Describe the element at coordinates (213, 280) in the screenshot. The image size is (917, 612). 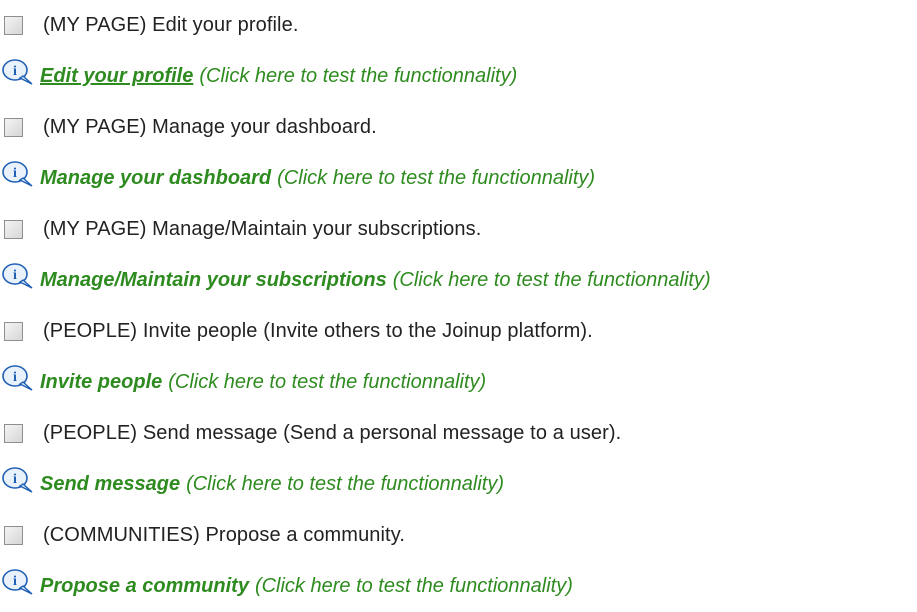
I see `manage-subscriptions-link: Manage/Maintain your subscriptions` at that location.